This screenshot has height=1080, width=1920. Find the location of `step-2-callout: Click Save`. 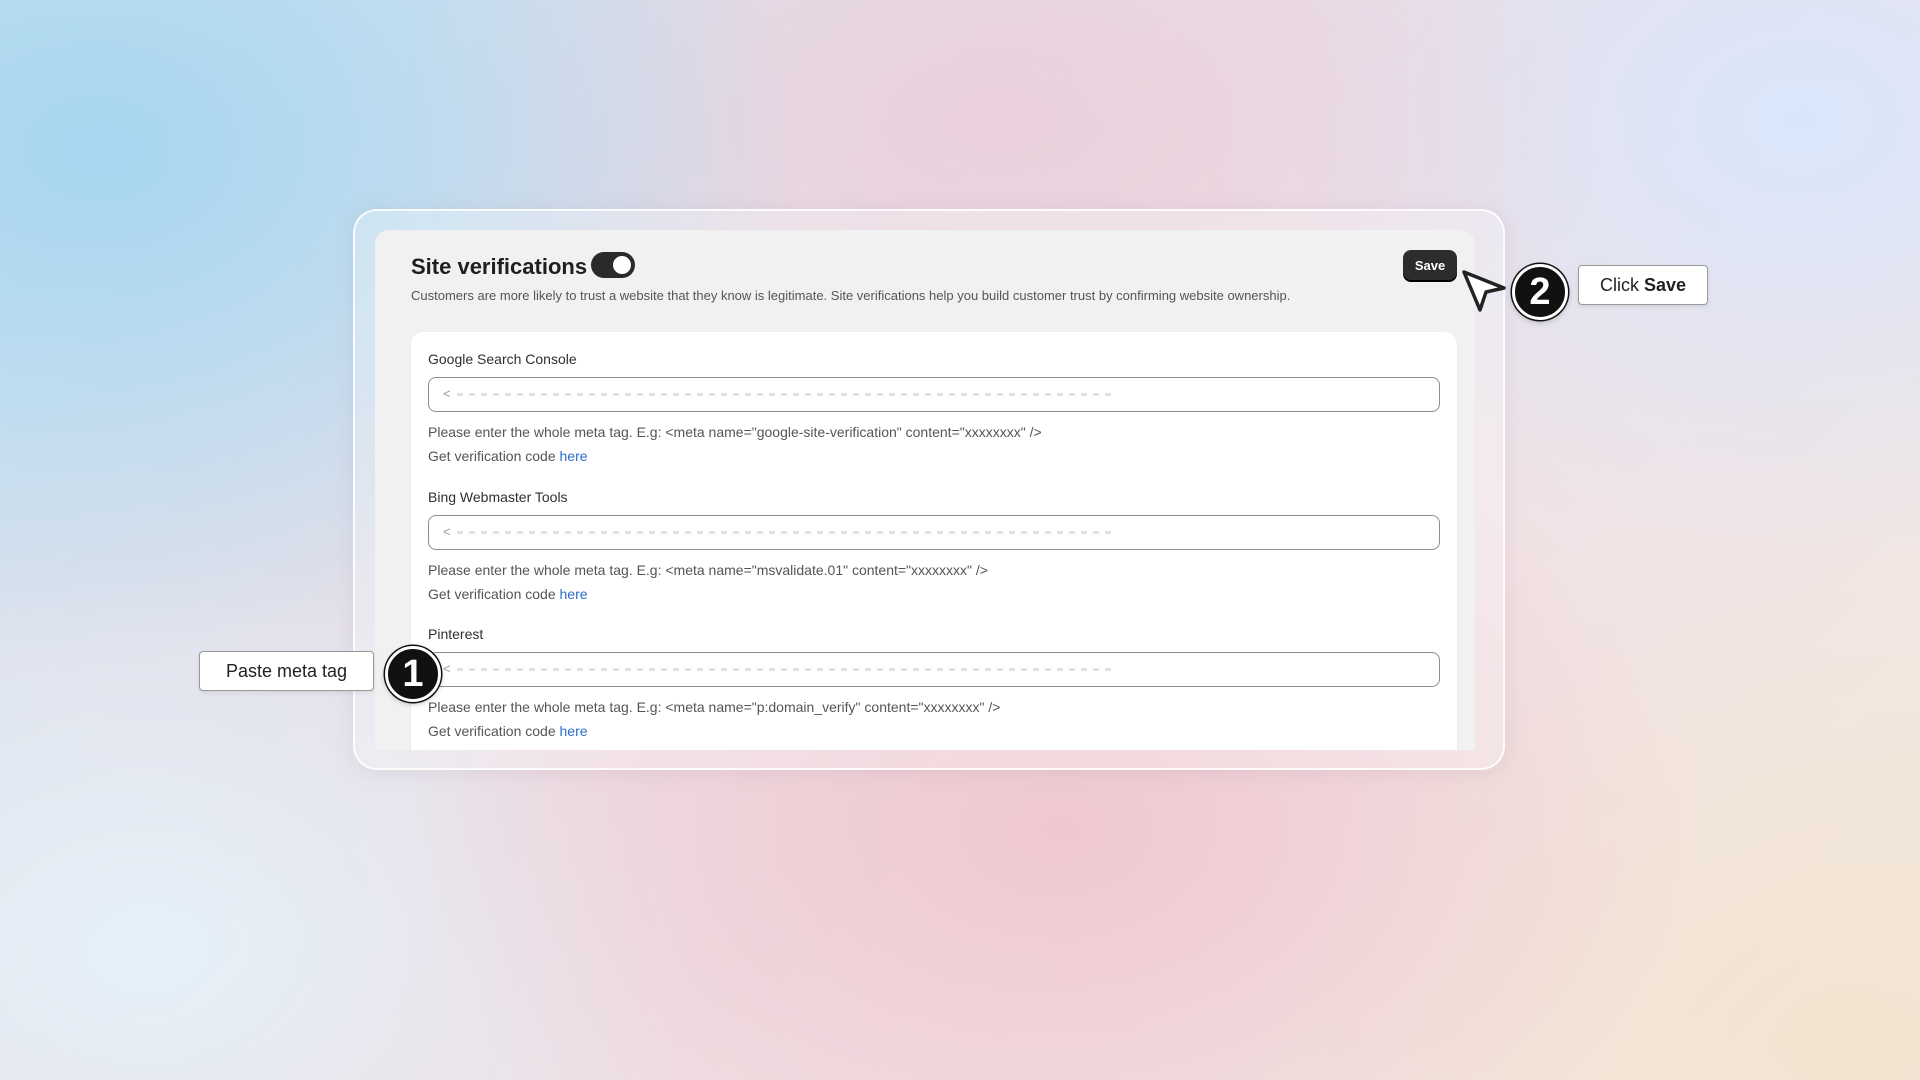

step-2-callout: Click Save is located at coordinates (1643, 285).